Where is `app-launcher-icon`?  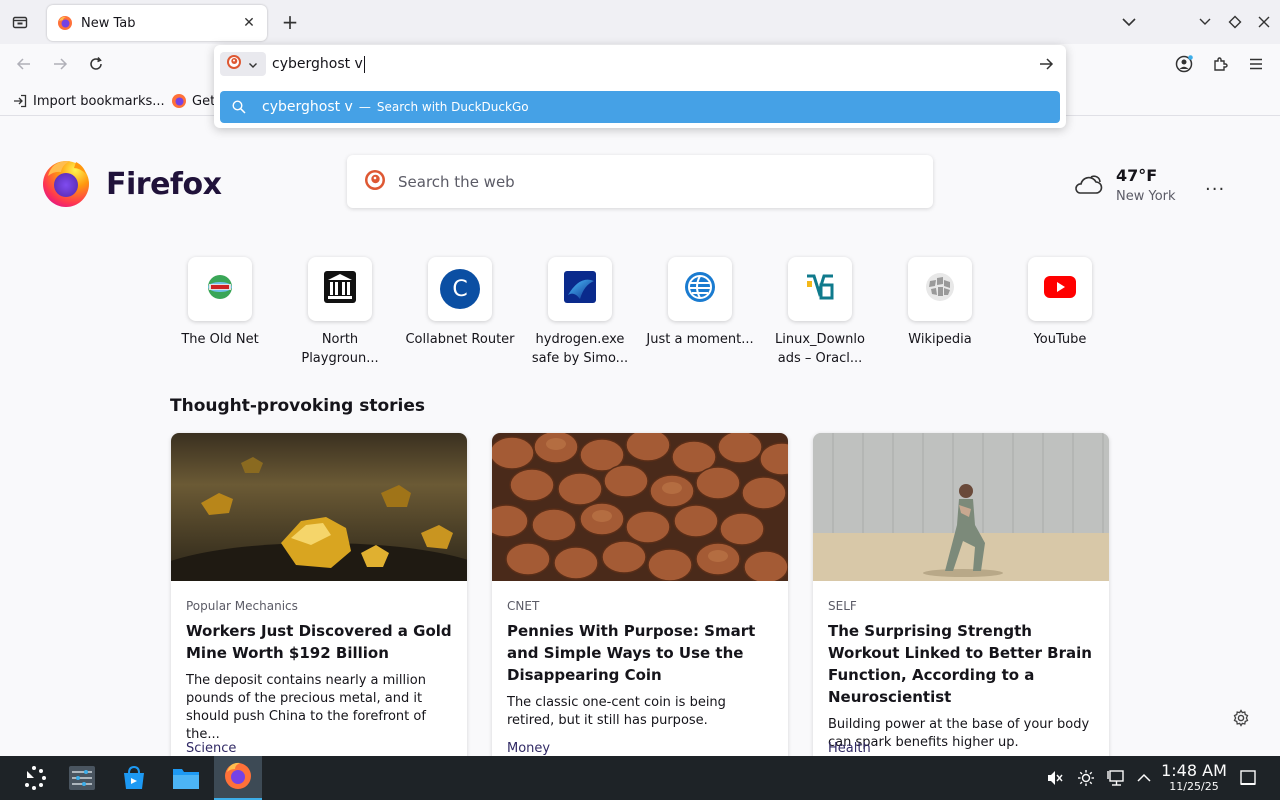 app-launcher-icon is located at coordinates (34, 778).